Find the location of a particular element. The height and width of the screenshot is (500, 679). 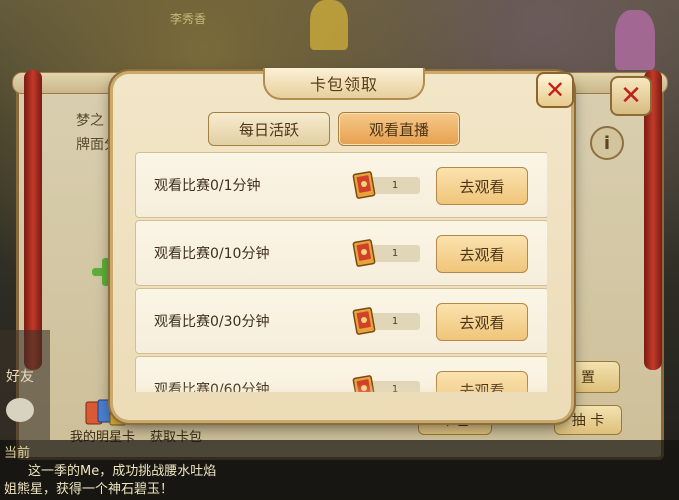

tab-daily-activity: 每日活跃 is located at coordinates (269, 129).